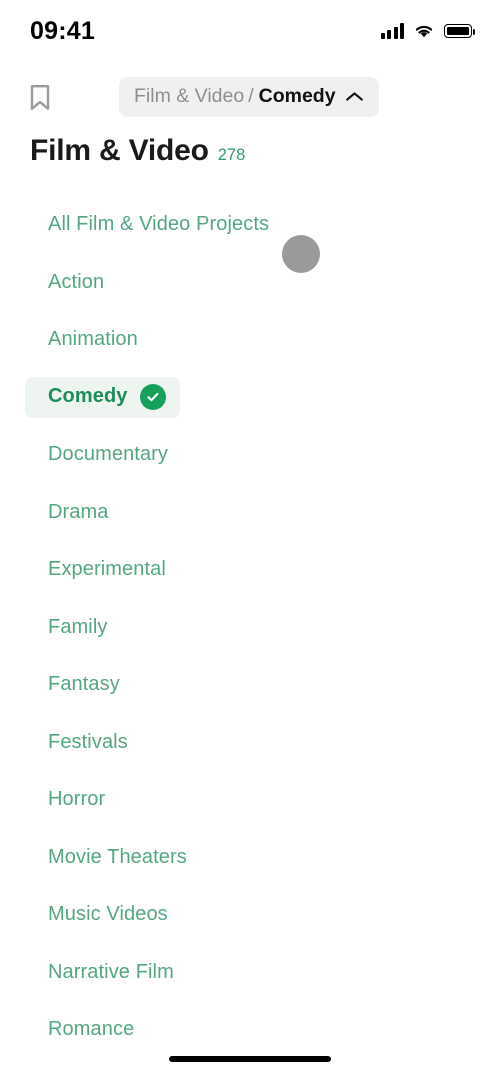 Image resolution: width=500 pixels, height=1080 pixels. I want to click on status-icons, so click(427, 31).